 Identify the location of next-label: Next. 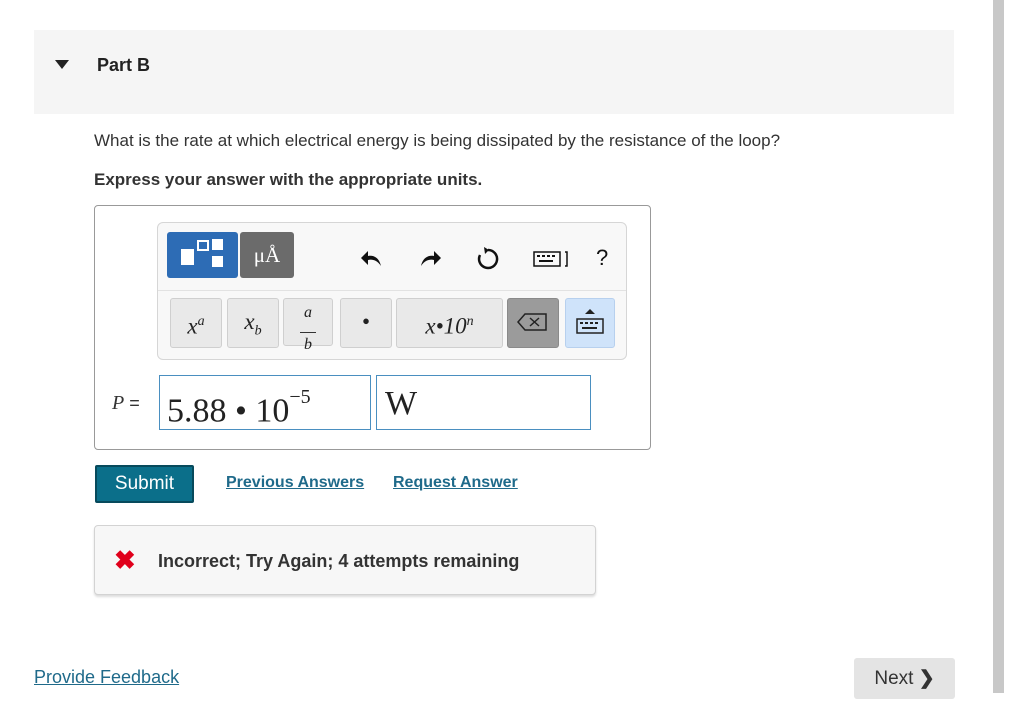
(894, 678).